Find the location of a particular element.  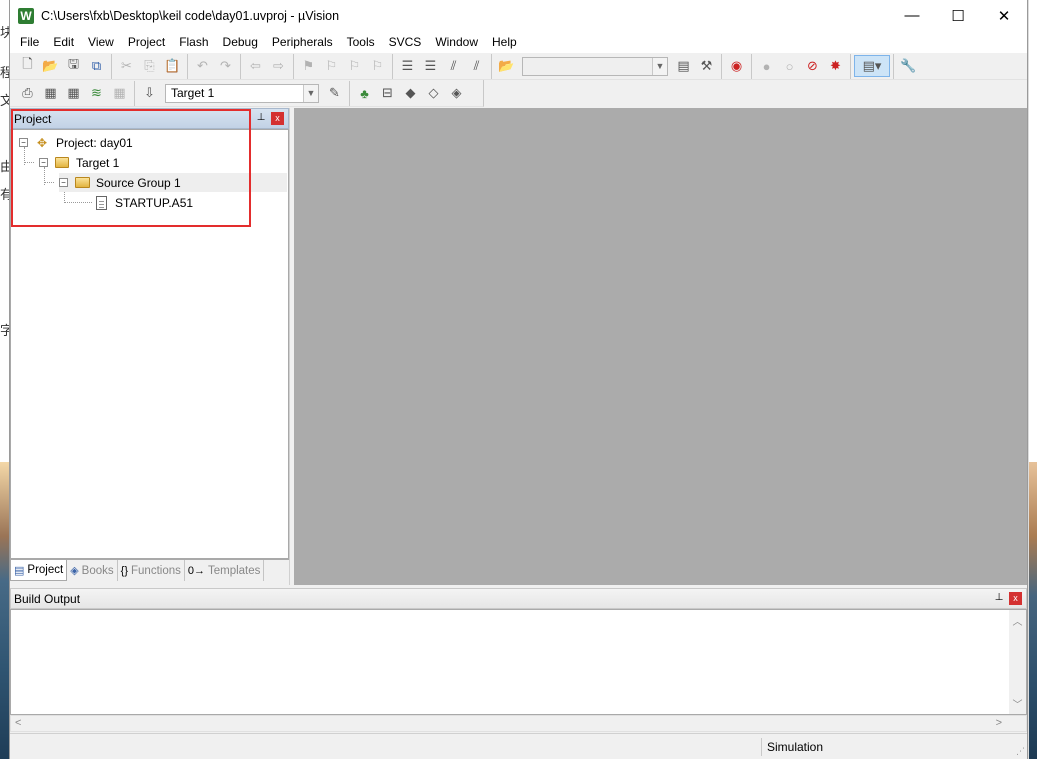

scroll-up-icon: ︿ is located at coordinates (1017, 620).